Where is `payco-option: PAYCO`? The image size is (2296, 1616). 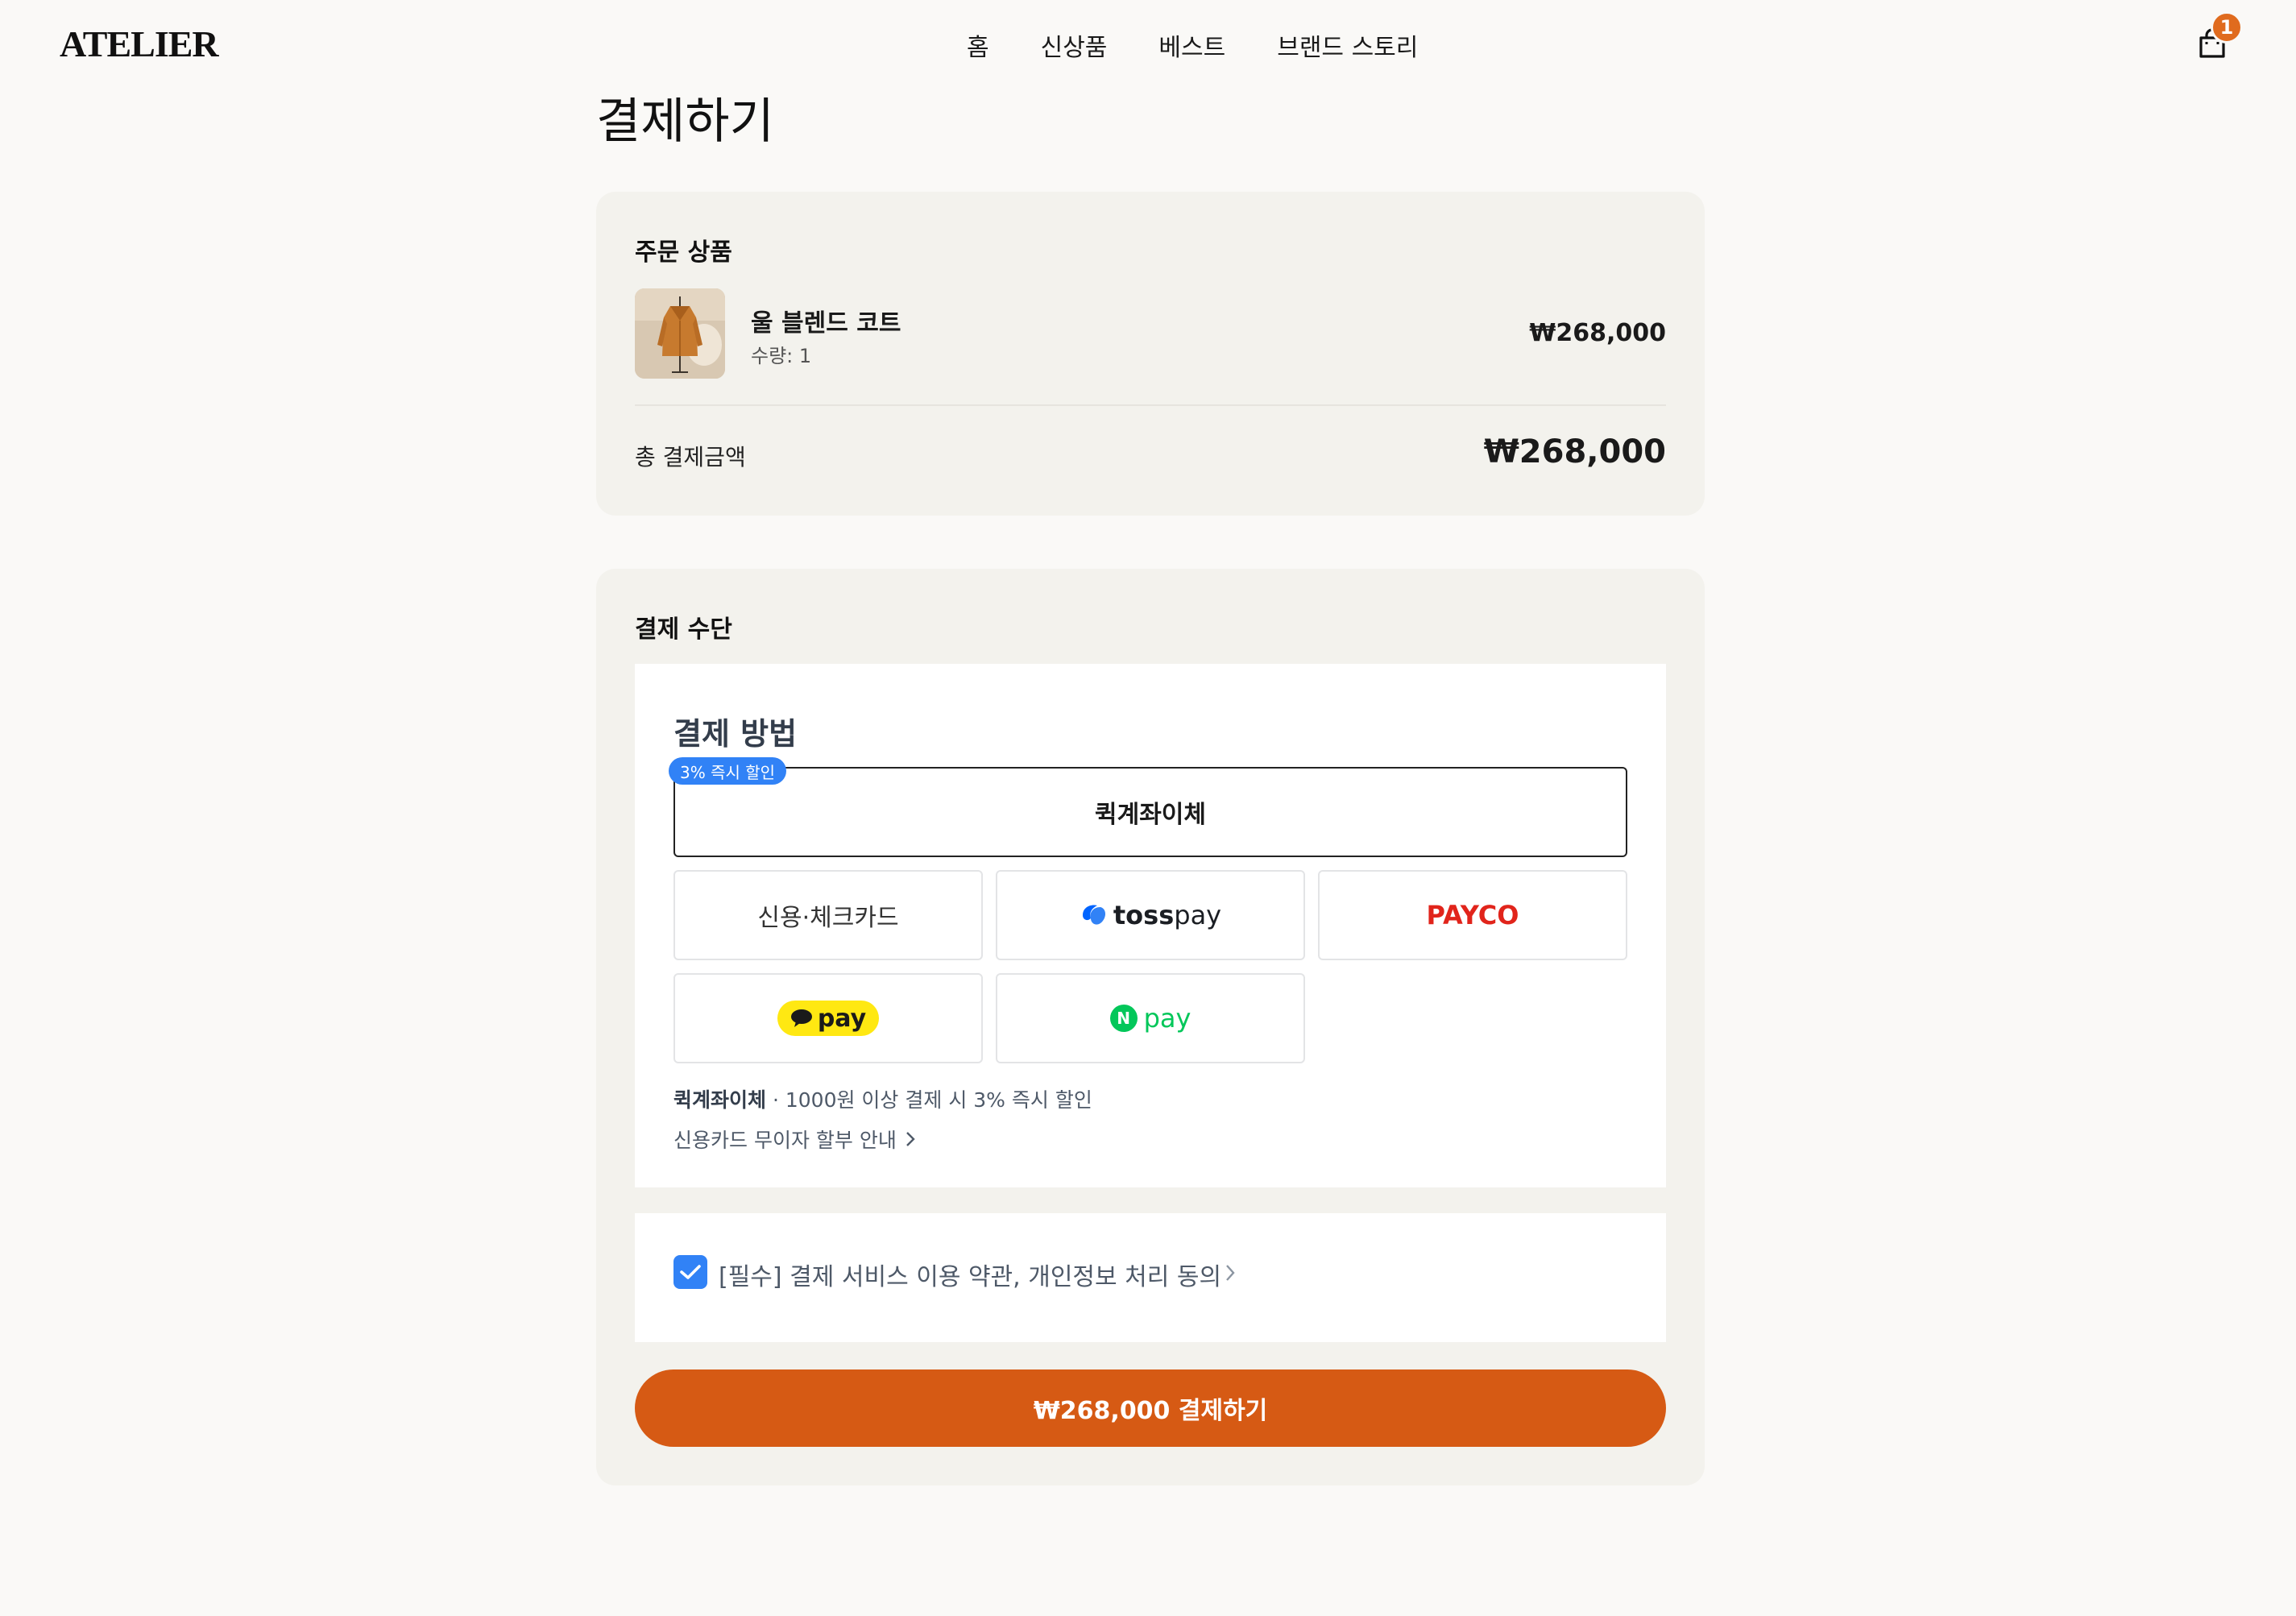
payco-option: PAYCO is located at coordinates (1472, 915).